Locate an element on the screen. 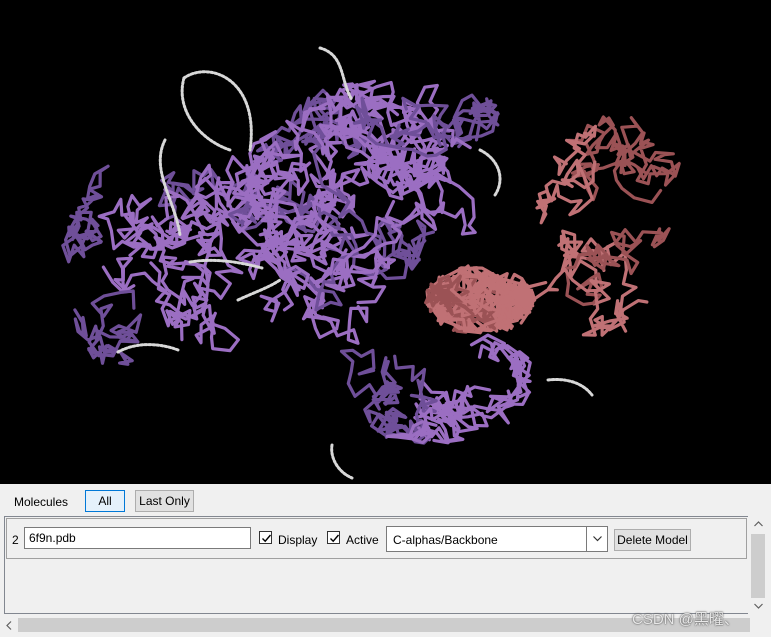  last-only-button: Last Only is located at coordinates (164, 501).